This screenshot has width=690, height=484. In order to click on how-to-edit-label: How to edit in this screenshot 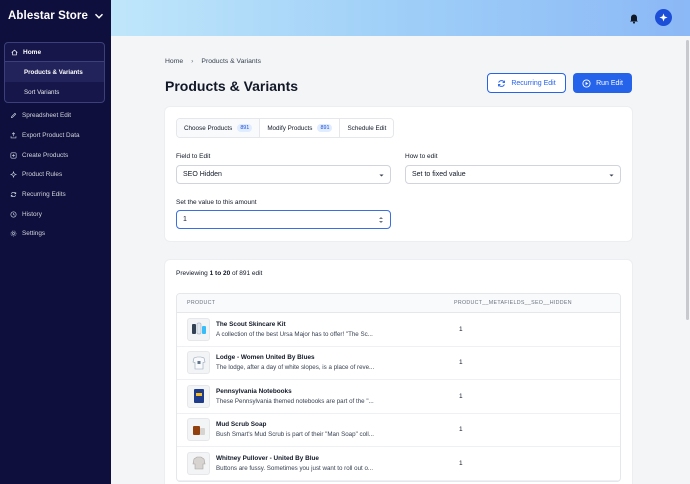, I will do `click(421, 156)`.